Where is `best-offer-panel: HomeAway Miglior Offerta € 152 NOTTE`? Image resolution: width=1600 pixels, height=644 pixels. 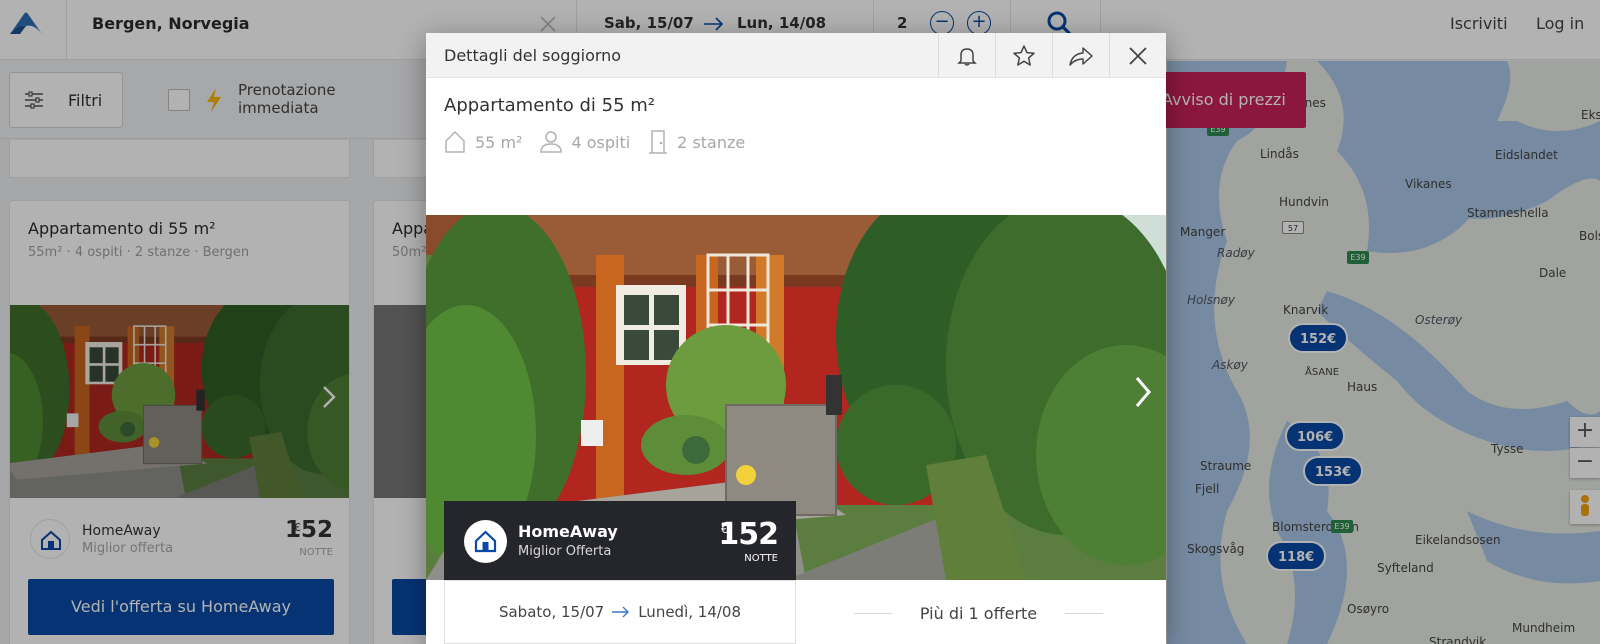 best-offer-panel: HomeAway Miglior Offerta € 152 NOTTE is located at coordinates (620, 541).